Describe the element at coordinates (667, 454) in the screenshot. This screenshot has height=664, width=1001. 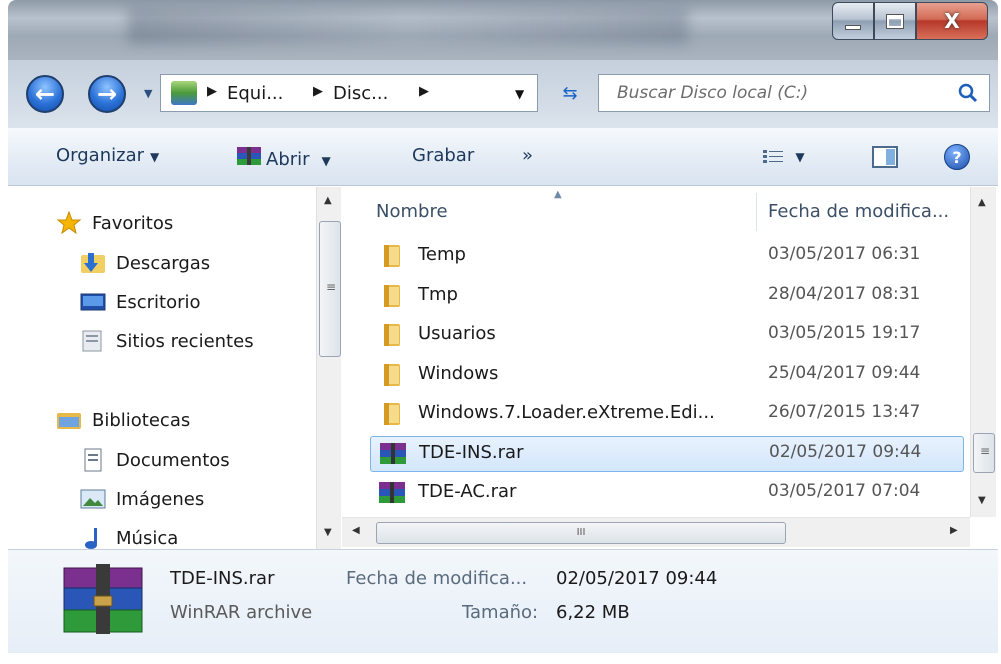
I see `file-row: TDE-INS.rar 02/05/2017 09:44` at that location.